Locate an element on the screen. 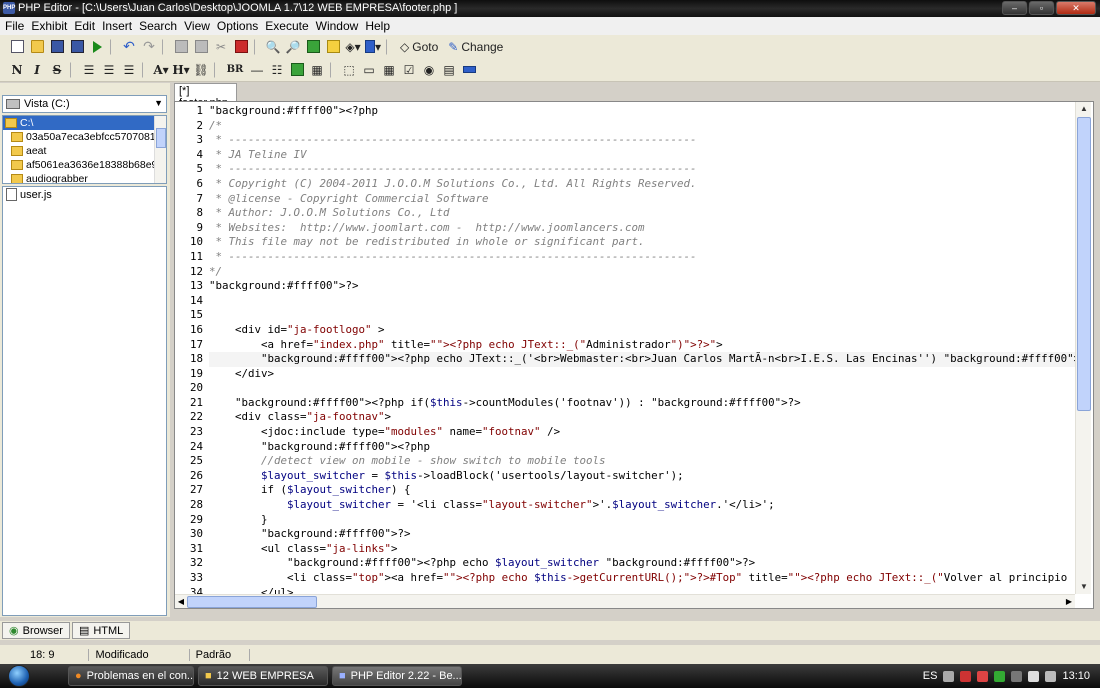 The image size is (1100, 688). folder-item: 03a50a7eca3ebfcc57070816 is located at coordinates (84, 137).